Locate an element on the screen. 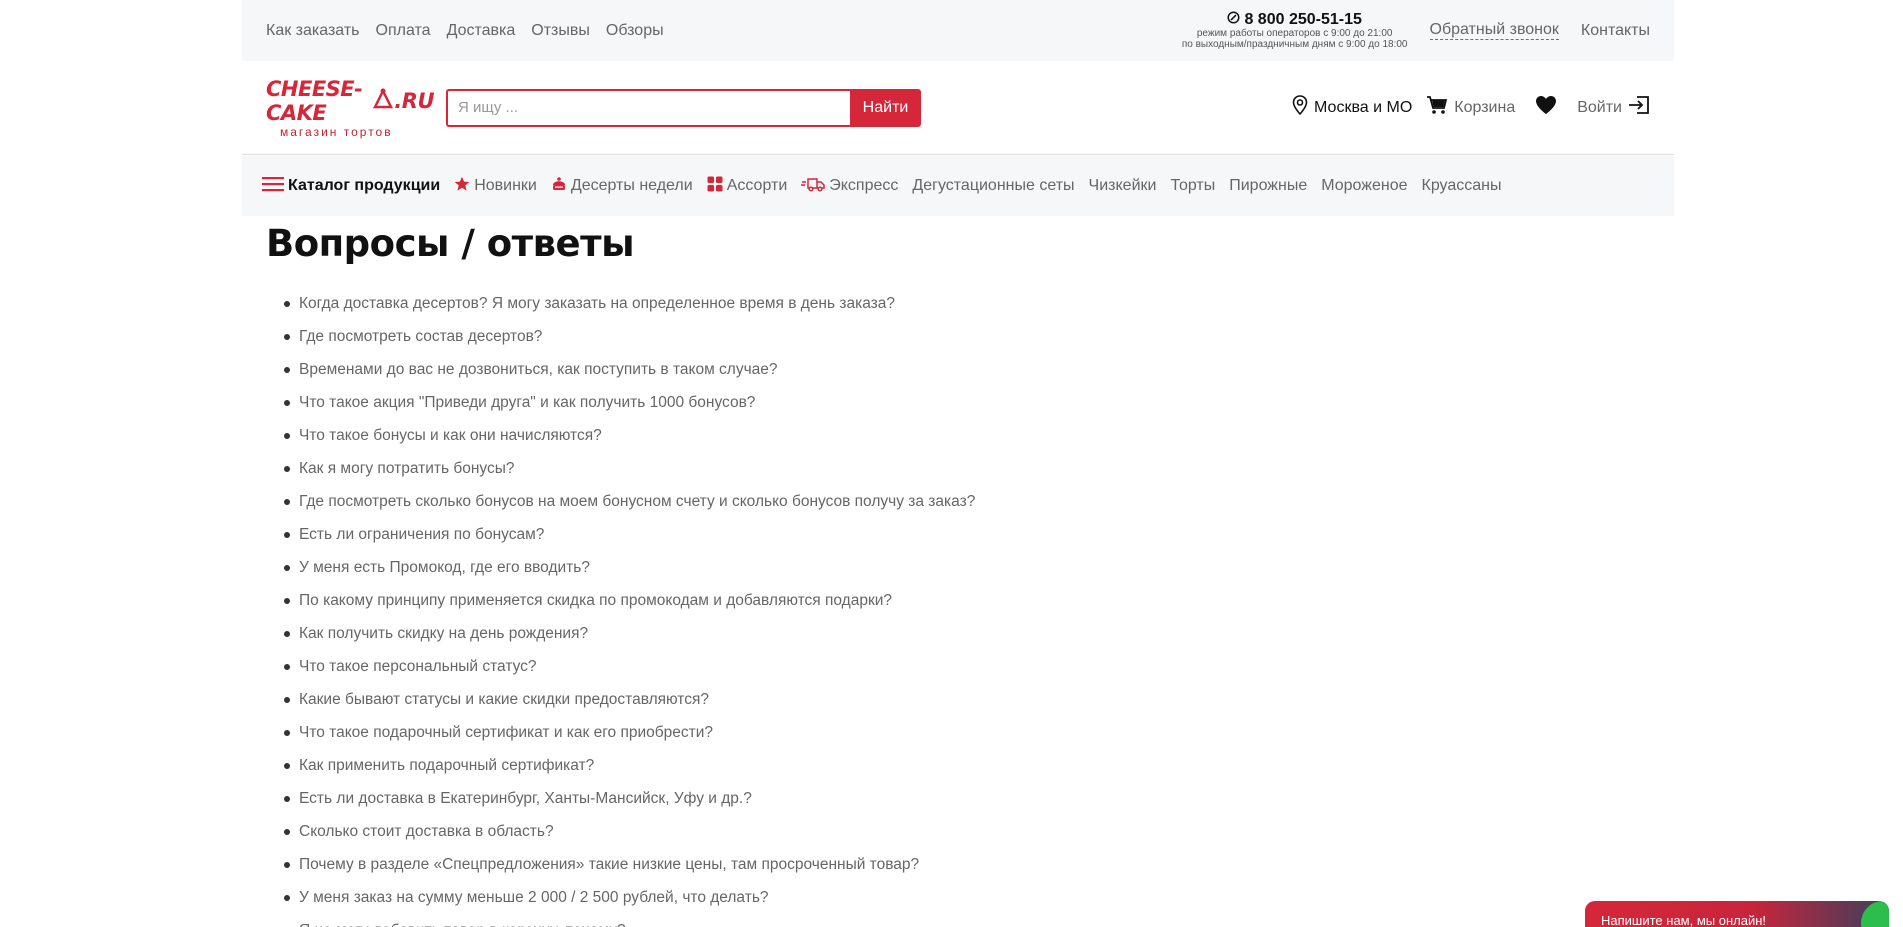  city-selector: Москва и МО is located at coordinates (1352, 107).